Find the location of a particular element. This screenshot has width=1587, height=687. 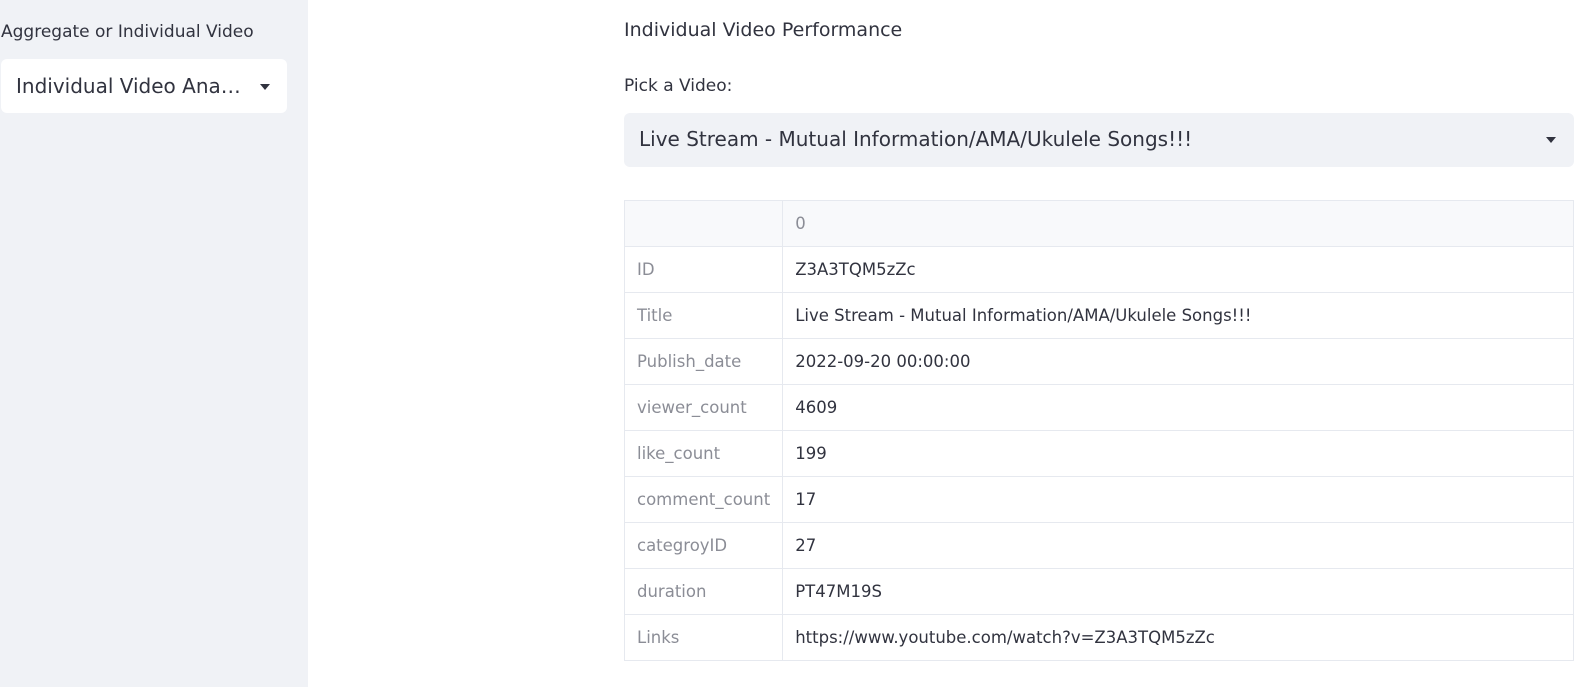

table-row: like_count 199 is located at coordinates (1098, 453).